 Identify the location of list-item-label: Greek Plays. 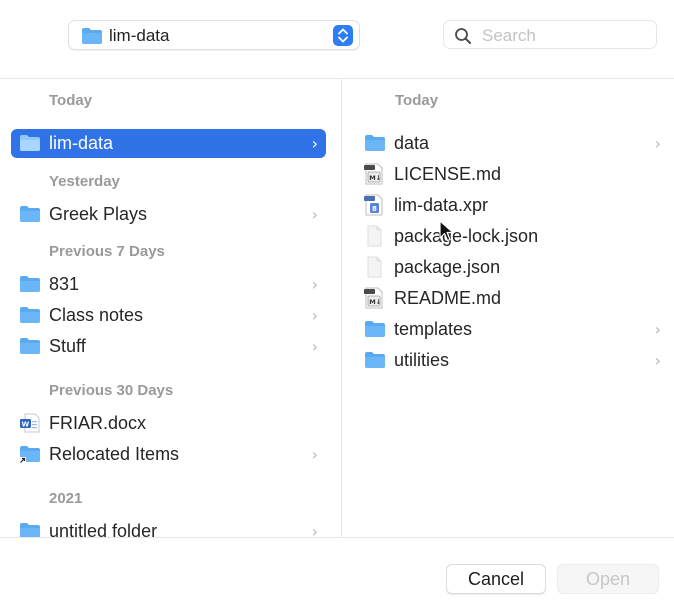
(98, 214).